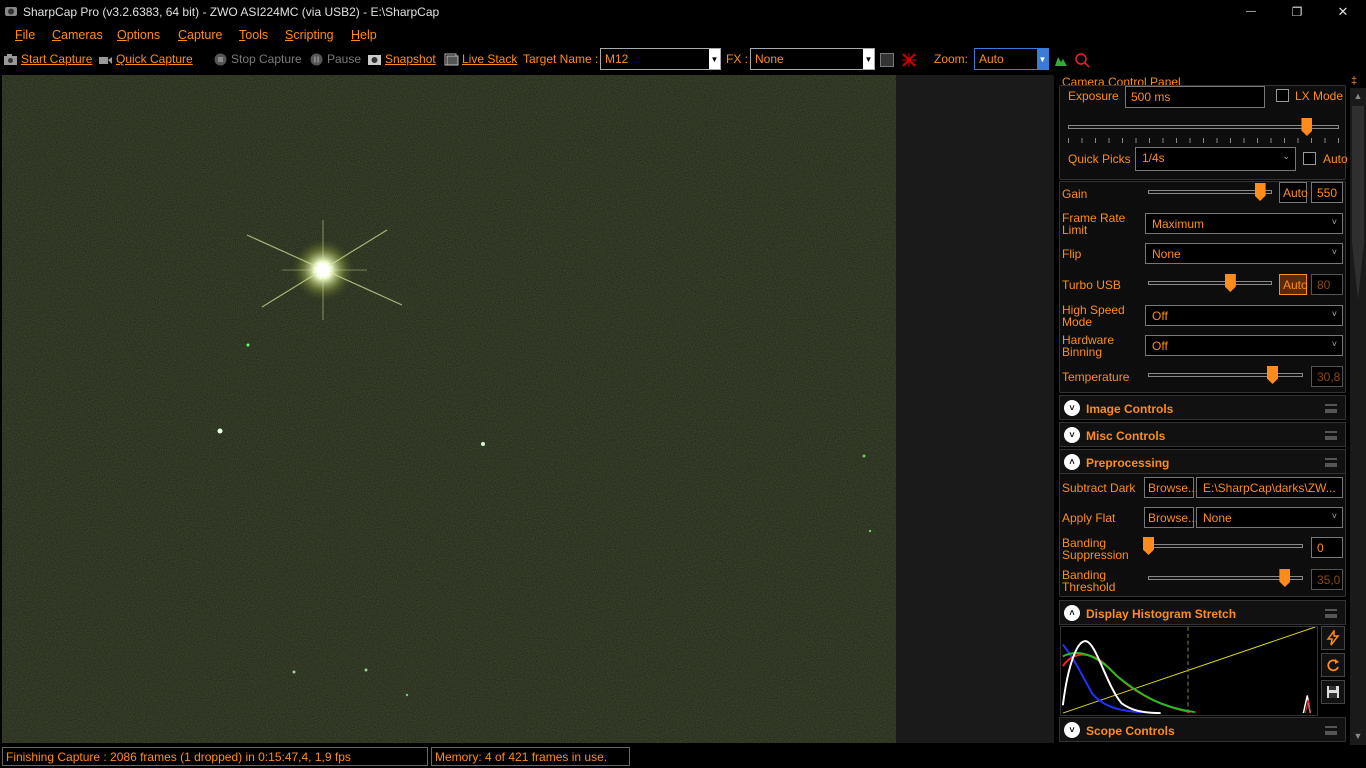 The image size is (1366, 768). I want to click on quick-picks-auto-checkbox, so click(1309, 158).